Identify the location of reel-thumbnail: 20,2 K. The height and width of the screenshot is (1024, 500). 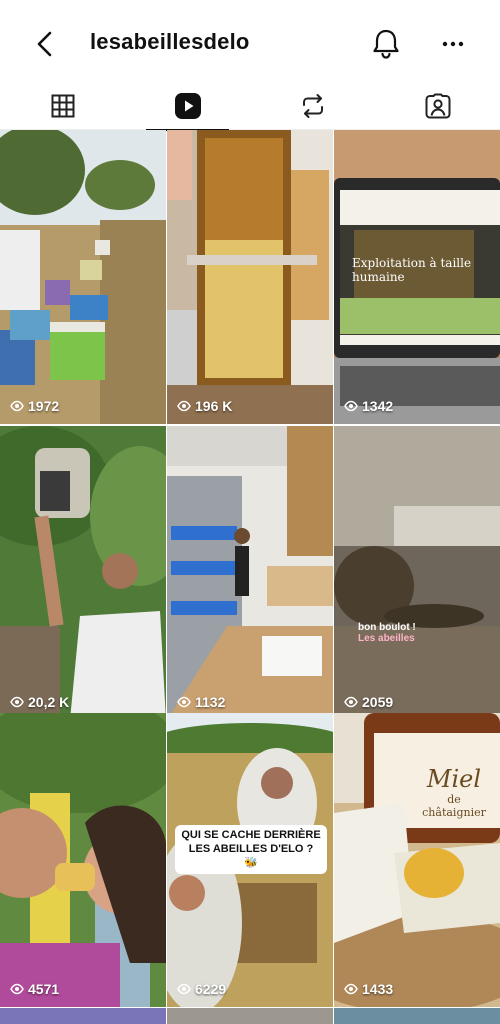
(83, 573).